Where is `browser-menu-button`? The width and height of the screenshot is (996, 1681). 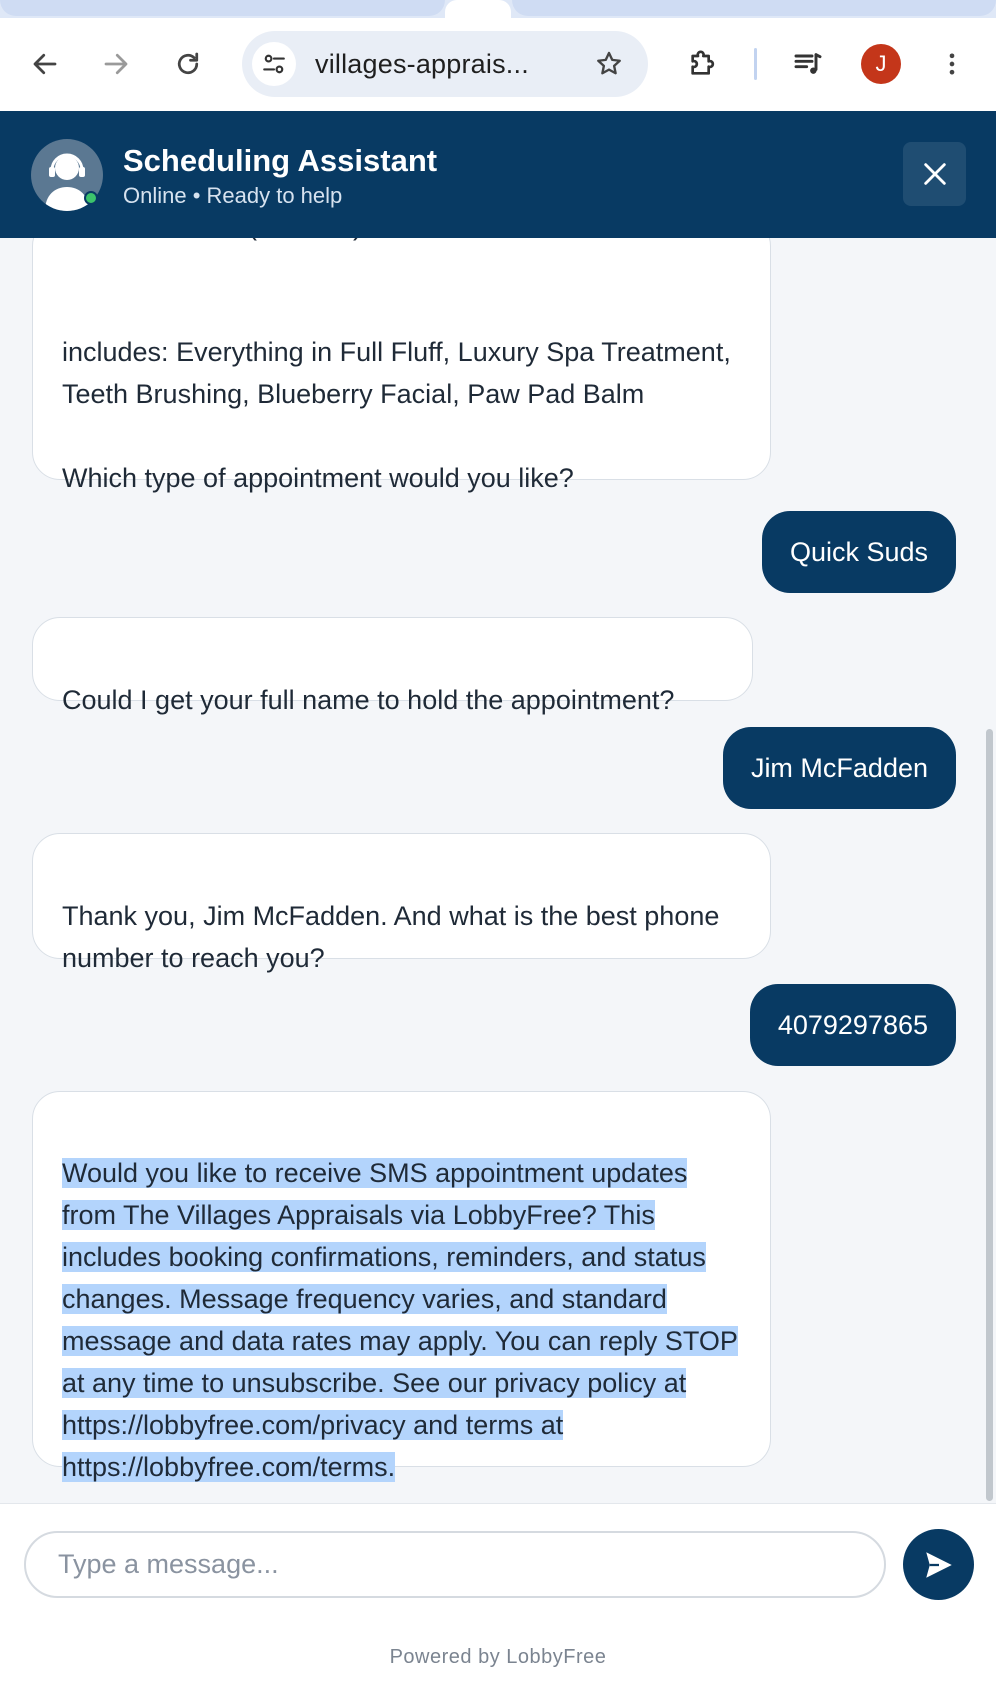
browser-menu-button is located at coordinates (952, 64).